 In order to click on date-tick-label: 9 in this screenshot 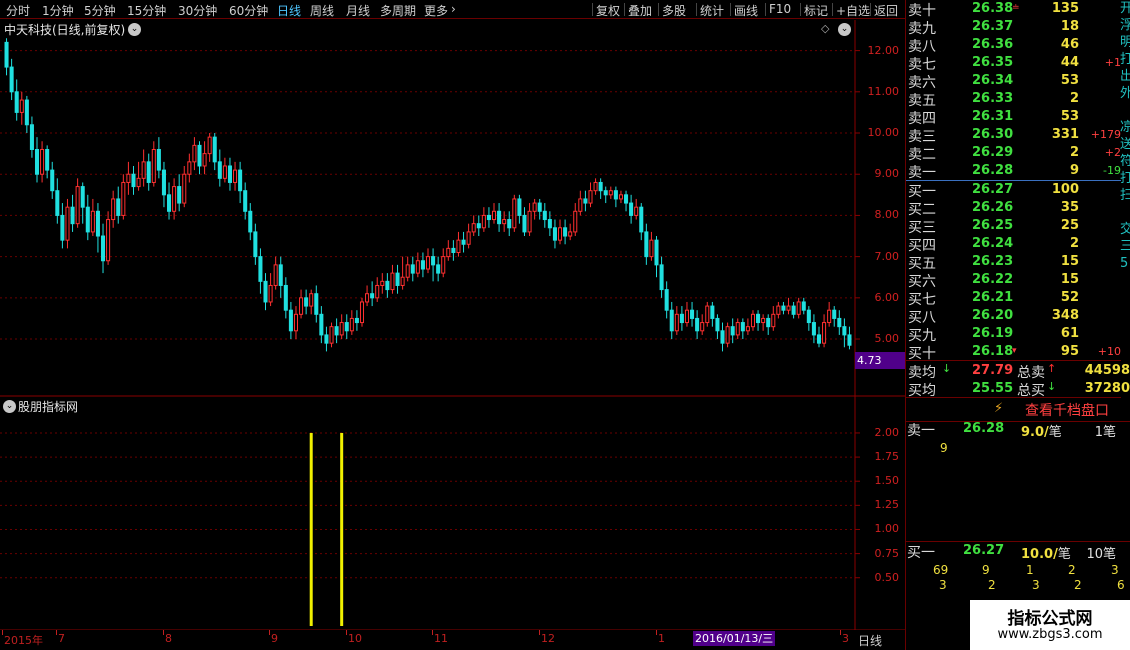, I will do `click(274, 638)`.